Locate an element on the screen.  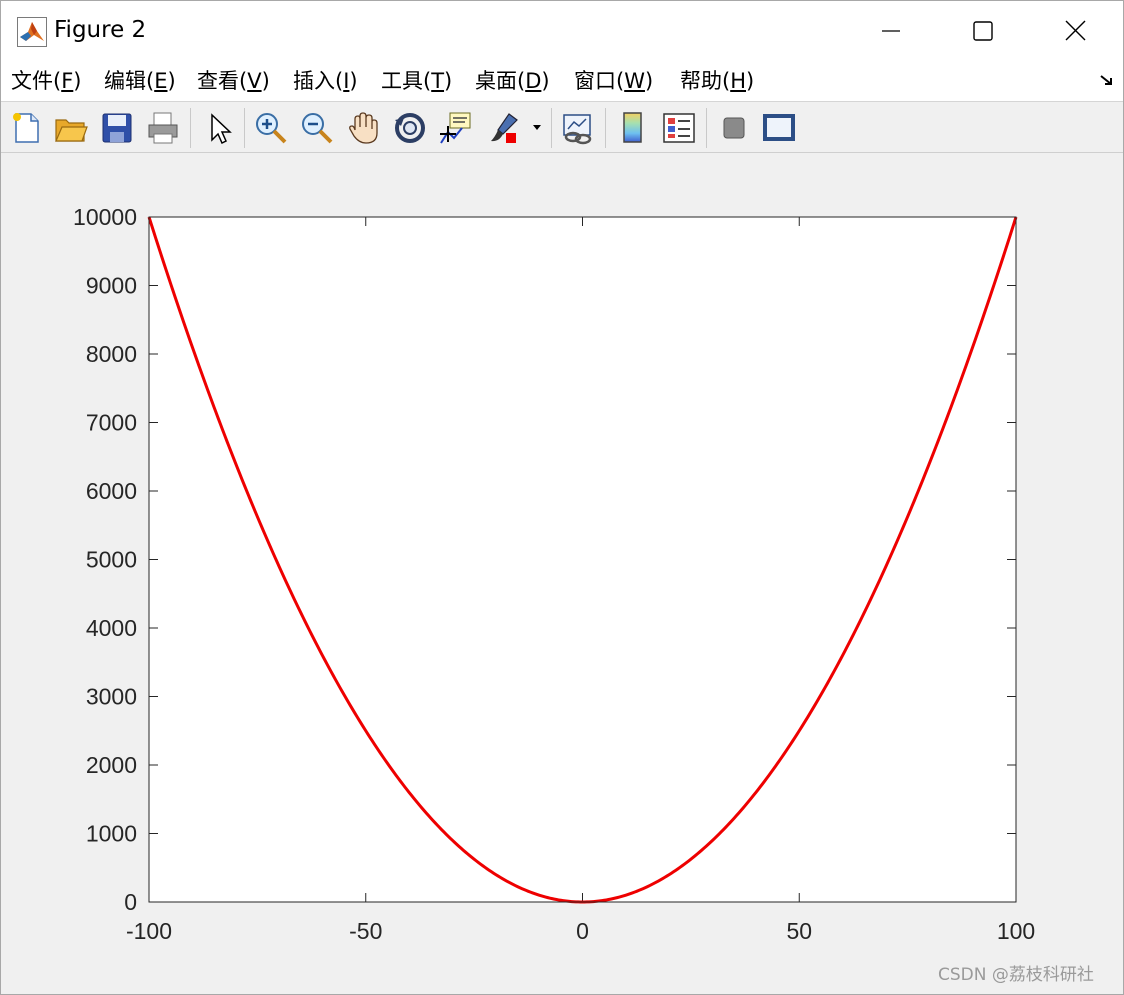
y-tick-label: 7000 is located at coordinates (111, 423).